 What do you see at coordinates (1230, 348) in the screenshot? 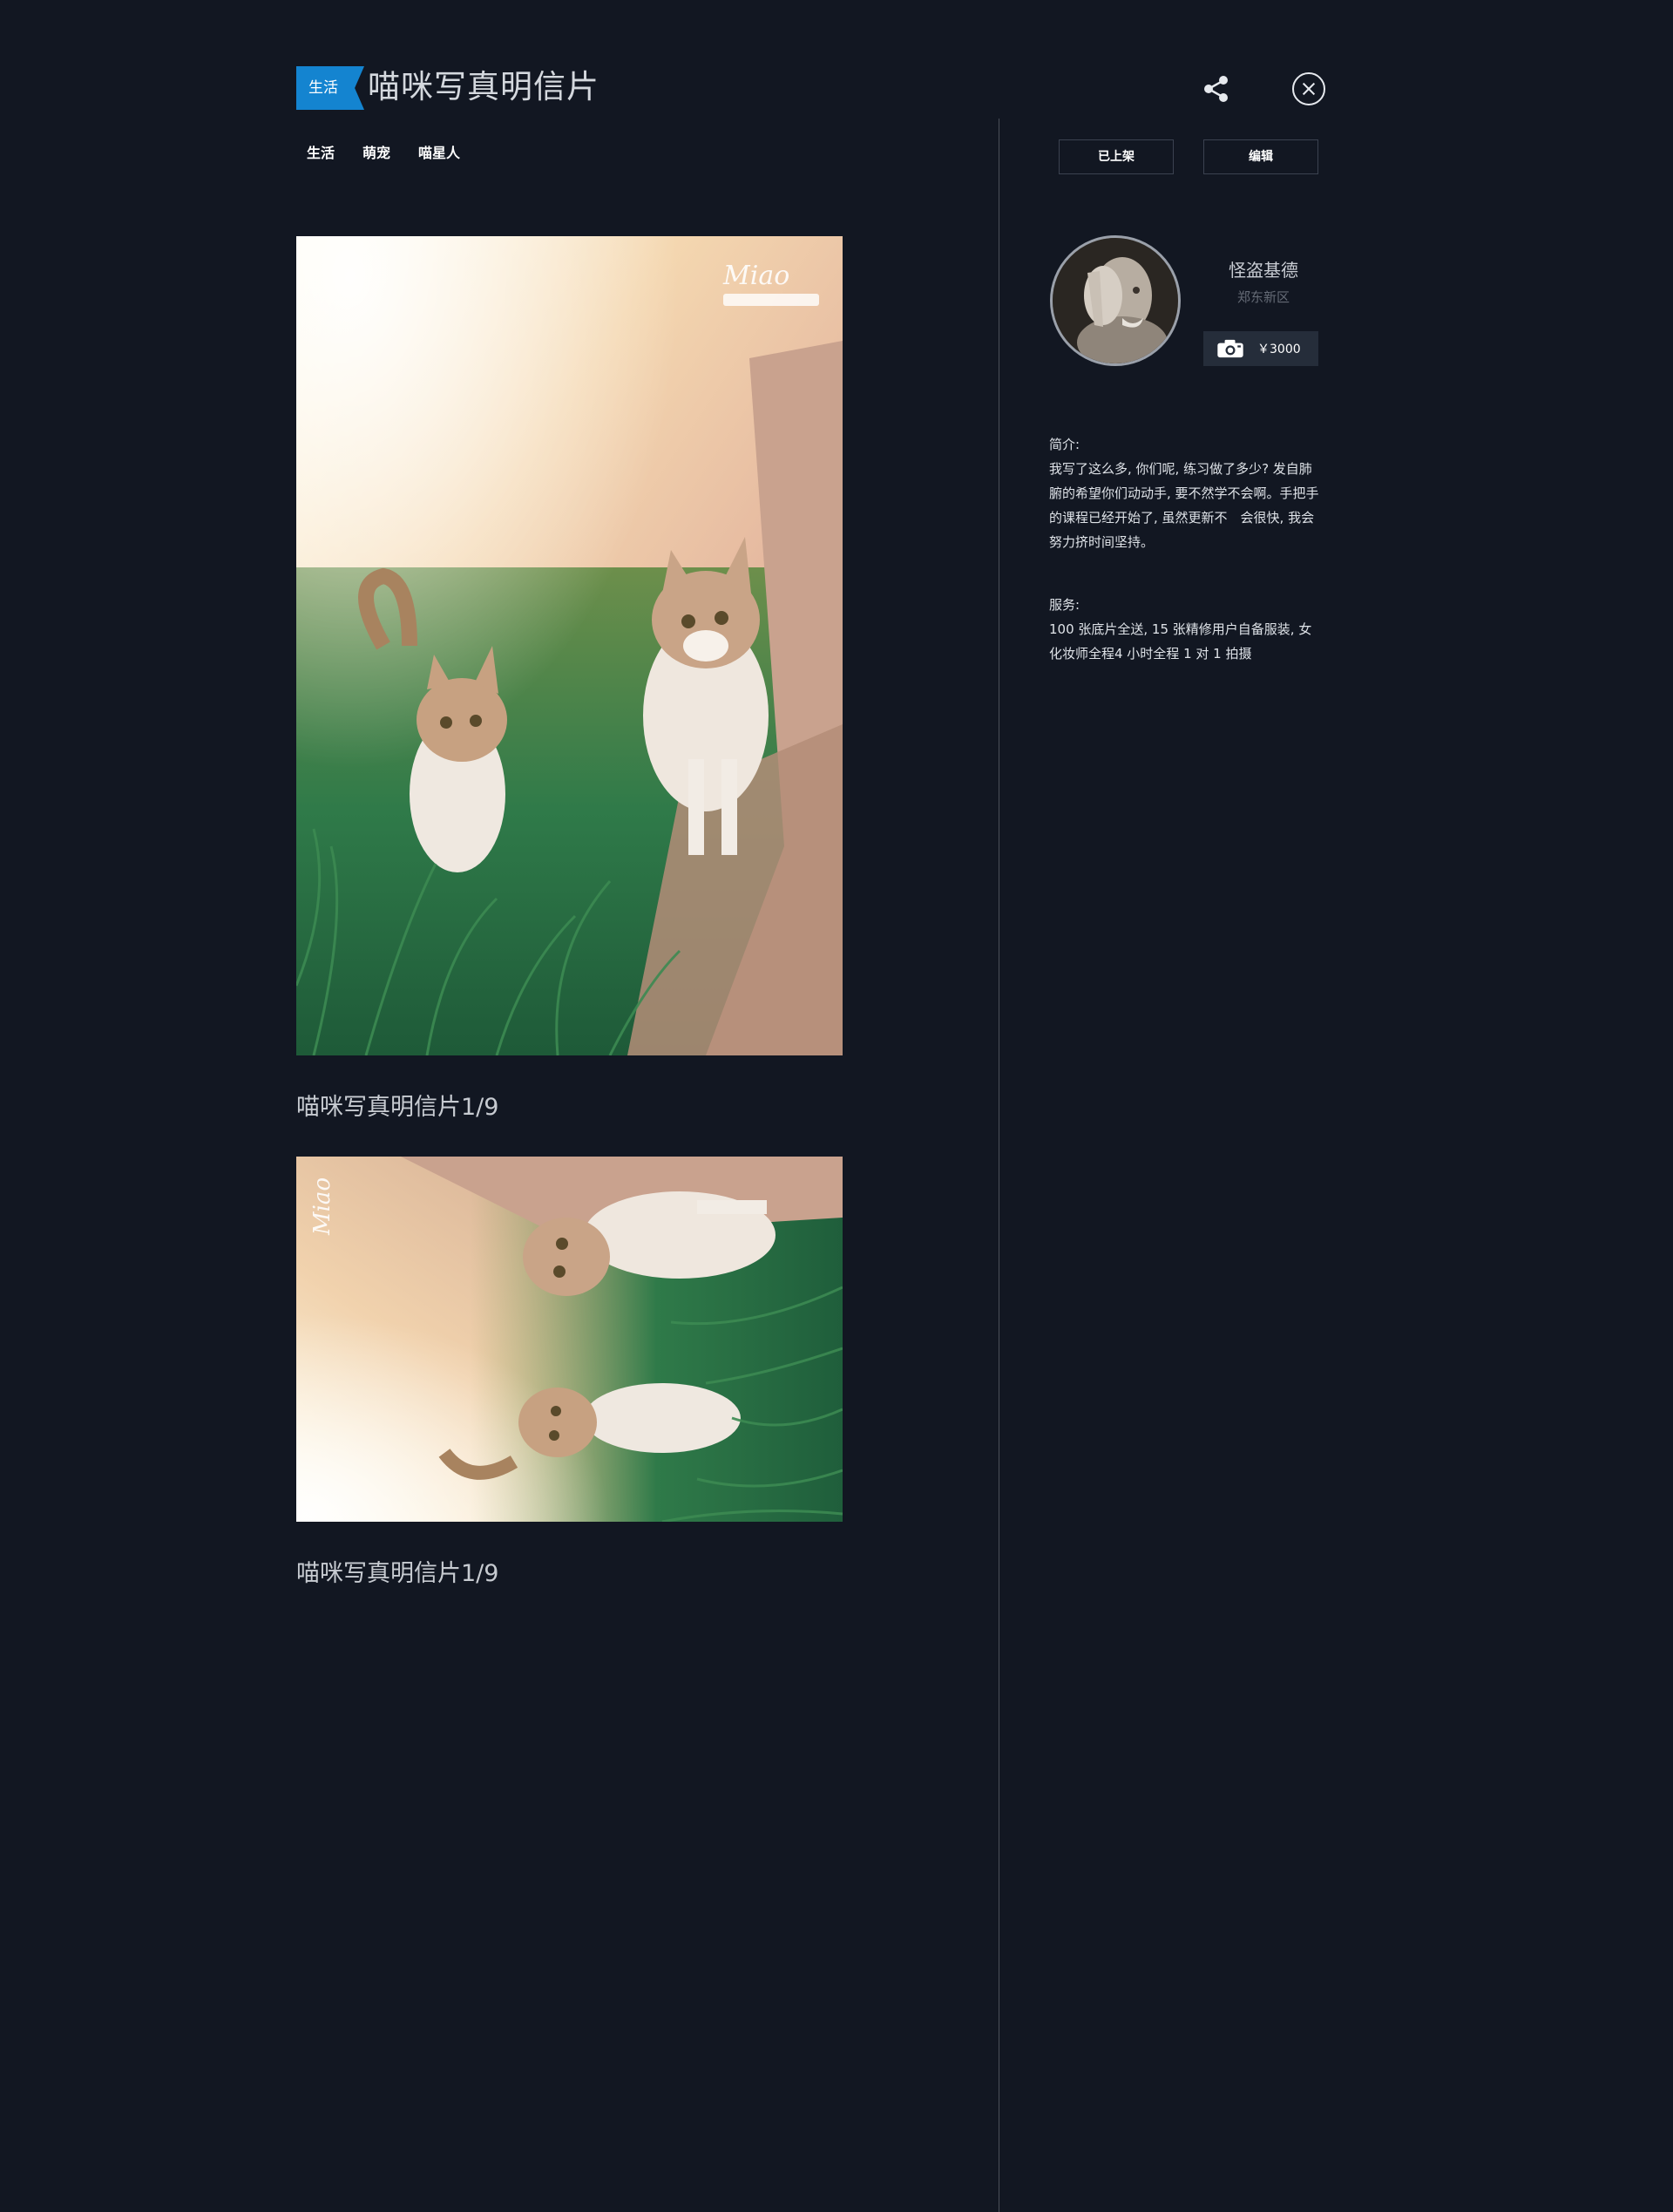
I see `camera-icon` at bounding box center [1230, 348].